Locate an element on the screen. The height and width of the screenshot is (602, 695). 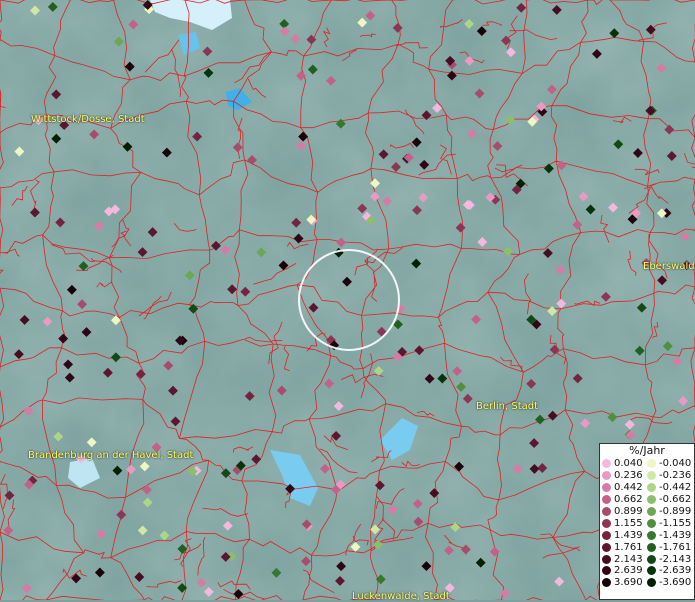
legend-value: 2.143 is located at coordinates (628, 559).